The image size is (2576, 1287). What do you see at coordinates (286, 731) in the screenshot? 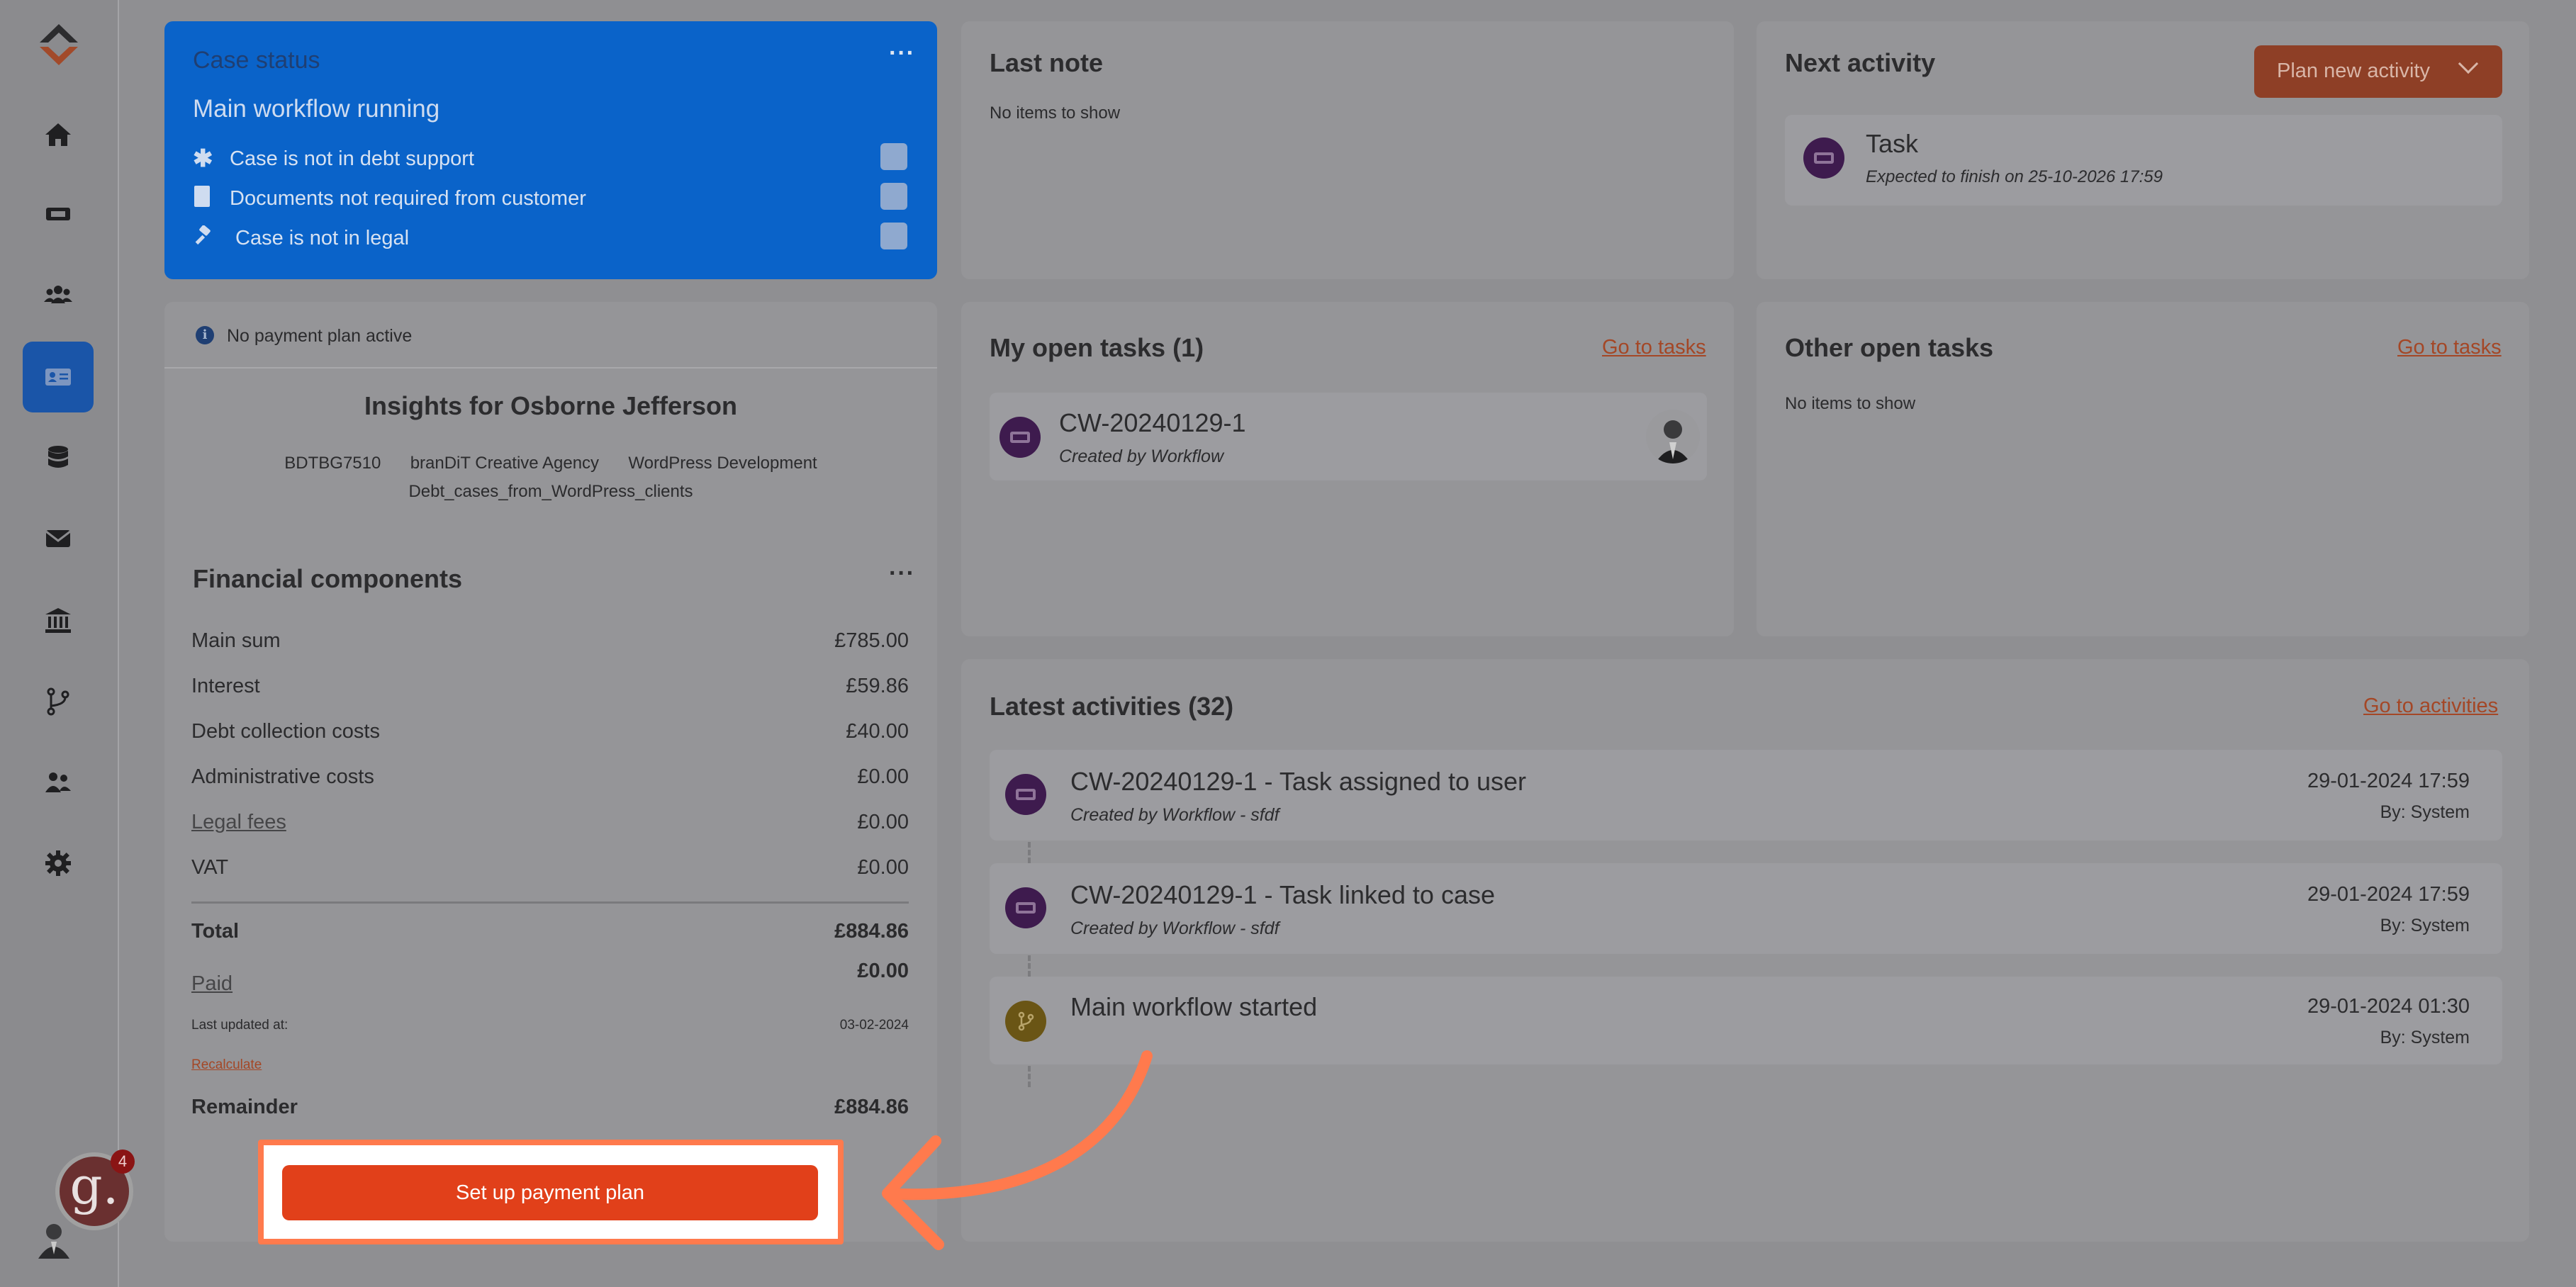
I see `financial-row-label: Debt collection costs` at bounding box center [286, 731].